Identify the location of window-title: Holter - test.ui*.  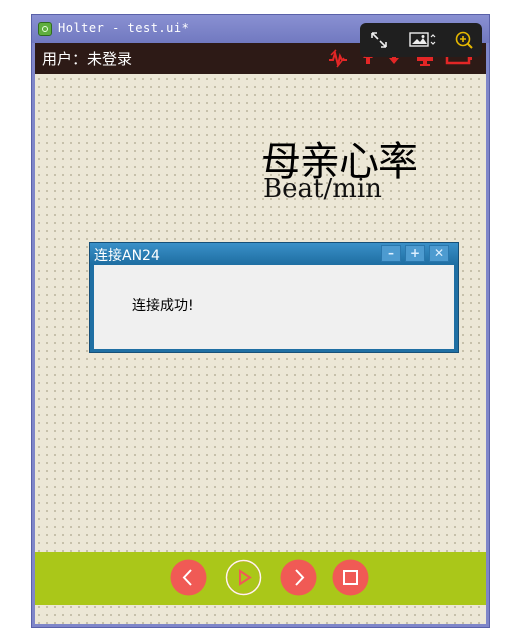
(124, 28).